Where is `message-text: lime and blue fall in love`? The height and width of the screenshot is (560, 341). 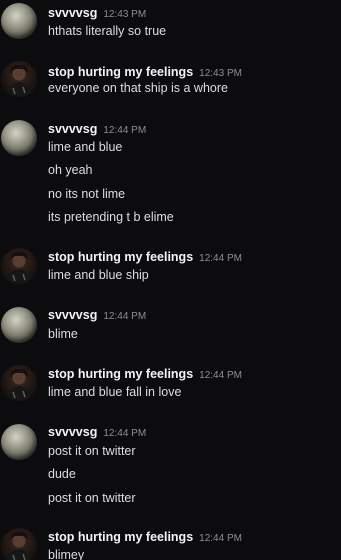 message-text: lime and blue fall in love is located at coordinates (115, 392).